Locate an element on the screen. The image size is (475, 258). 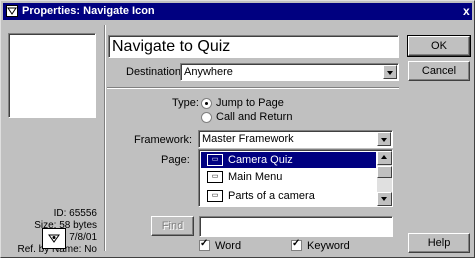
radio-call-and-return is located at coordinates (206, 117).